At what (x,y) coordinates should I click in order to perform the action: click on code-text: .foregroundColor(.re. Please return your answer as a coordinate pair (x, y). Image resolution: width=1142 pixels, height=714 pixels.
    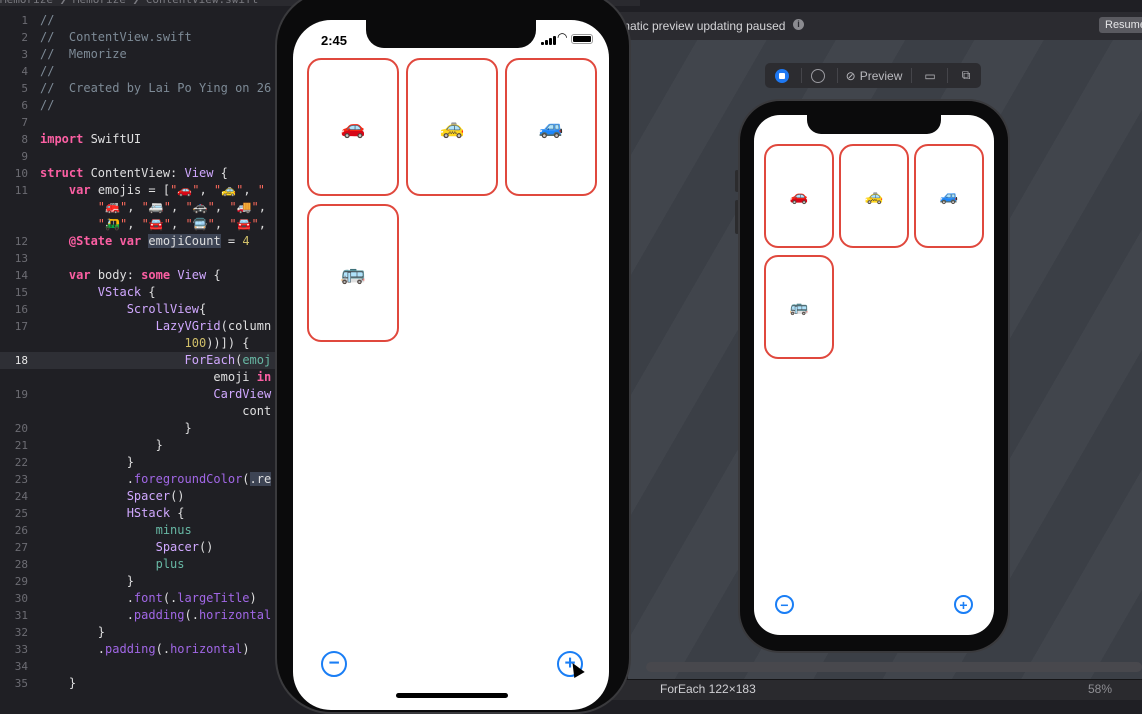
    Looking at the image, I should click on (156, 479).